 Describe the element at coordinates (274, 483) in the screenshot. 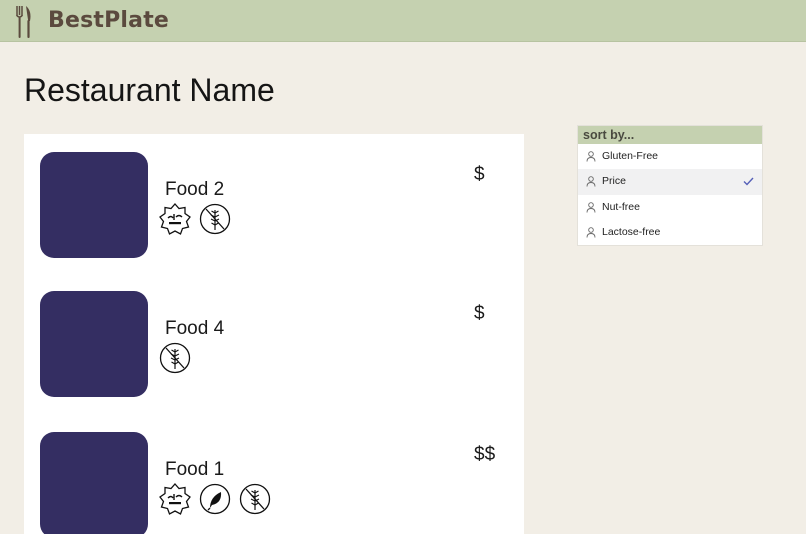

I see `menu-item: Food 1 $$` at that location.